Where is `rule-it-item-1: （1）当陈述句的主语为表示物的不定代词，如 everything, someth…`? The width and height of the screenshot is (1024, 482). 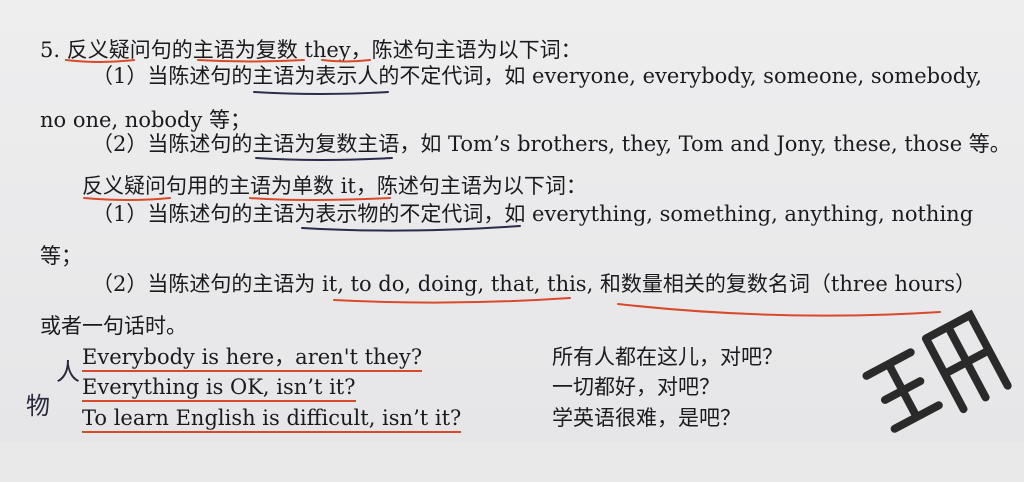 rule-it-item-1: （1）当陈述句的主语为表示物的不定代词，如 everything, someth… is located at coordinates (533, 214).